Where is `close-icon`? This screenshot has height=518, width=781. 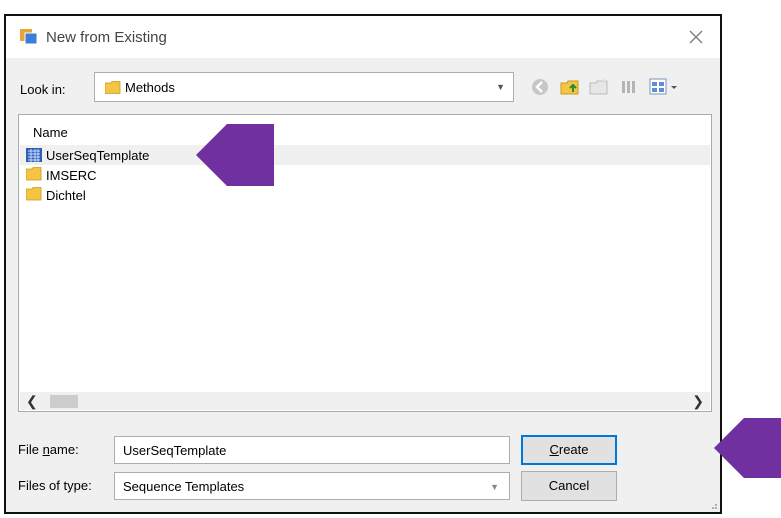
close-icon is located at coordinates (696, 37).